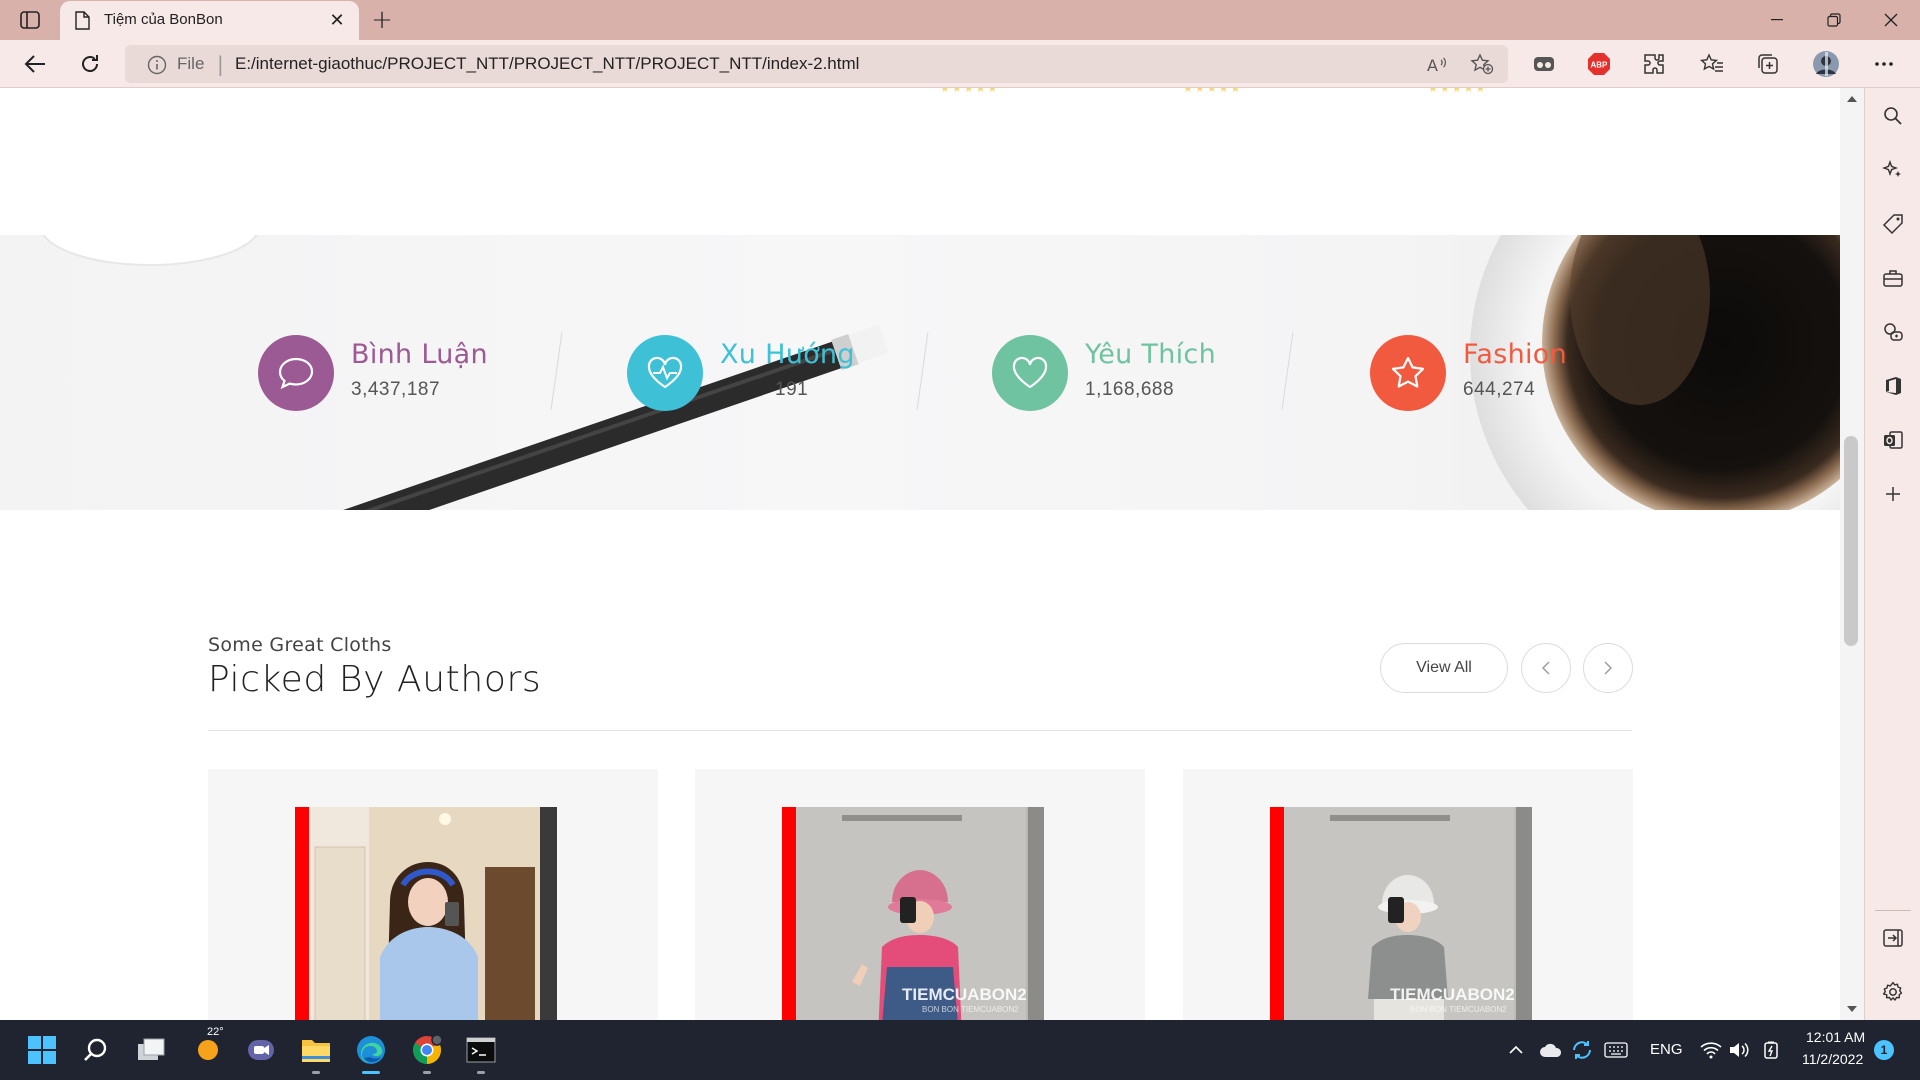  I want to click on settings-gear-icon, so click(1893, 992).